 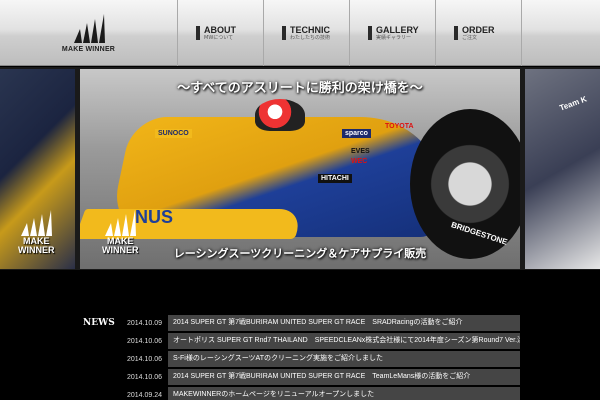 What do you see at coordinates (359, 161) in the screenshot?
I see `sponsor-wec: WEC` at bounding box center [359, 161].